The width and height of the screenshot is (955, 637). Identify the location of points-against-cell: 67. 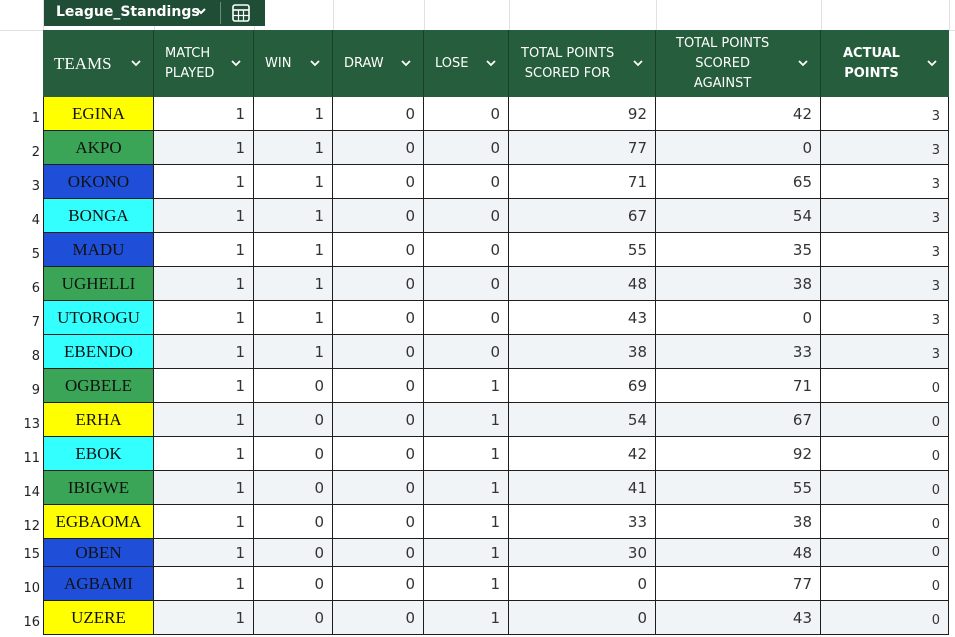
(738, 420).